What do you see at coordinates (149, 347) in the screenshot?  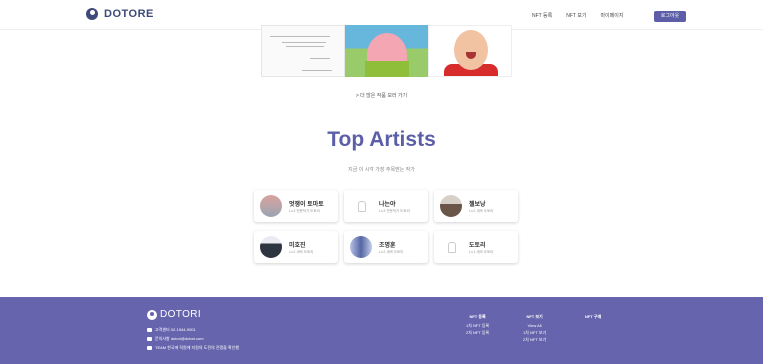 I see `team-icon` at bounding box center [149, 347].